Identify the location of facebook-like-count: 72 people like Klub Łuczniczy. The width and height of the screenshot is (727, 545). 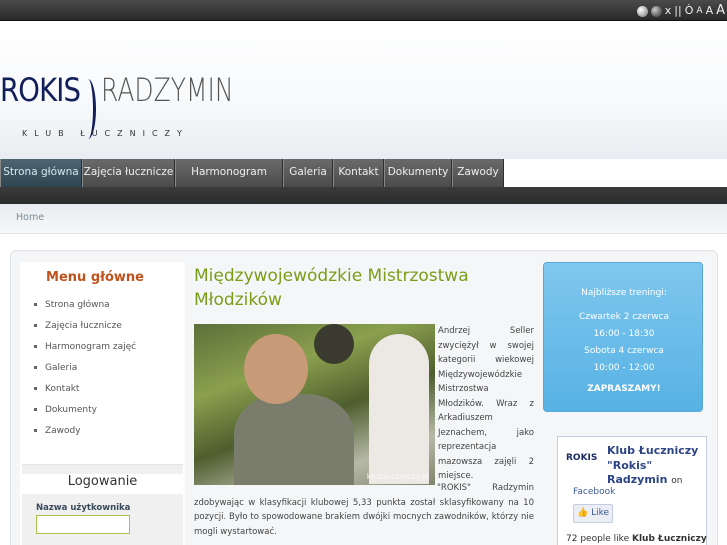
(636, 539).